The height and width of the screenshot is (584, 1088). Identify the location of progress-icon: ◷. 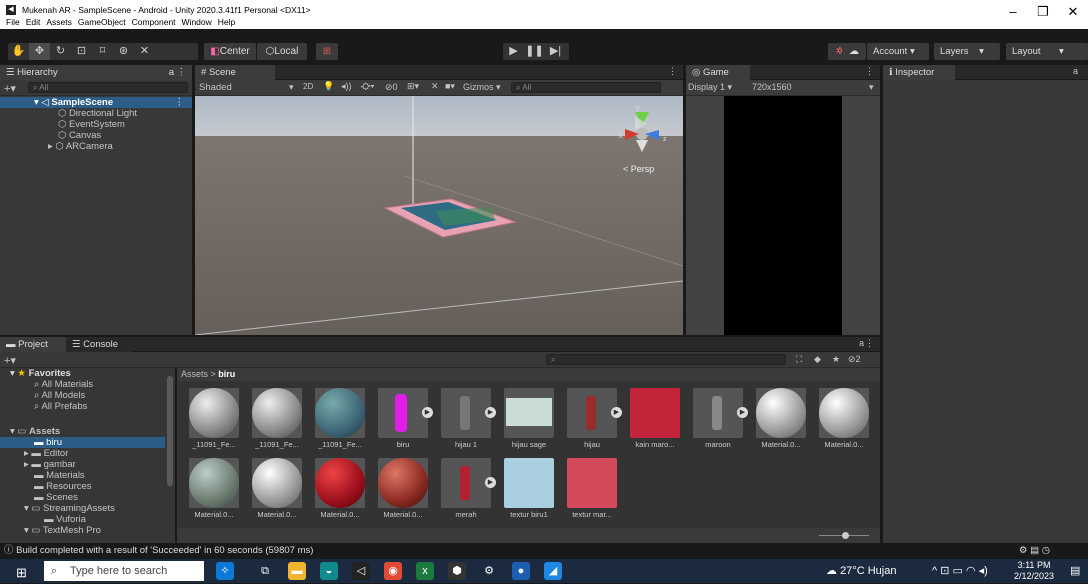
(1046, 550).